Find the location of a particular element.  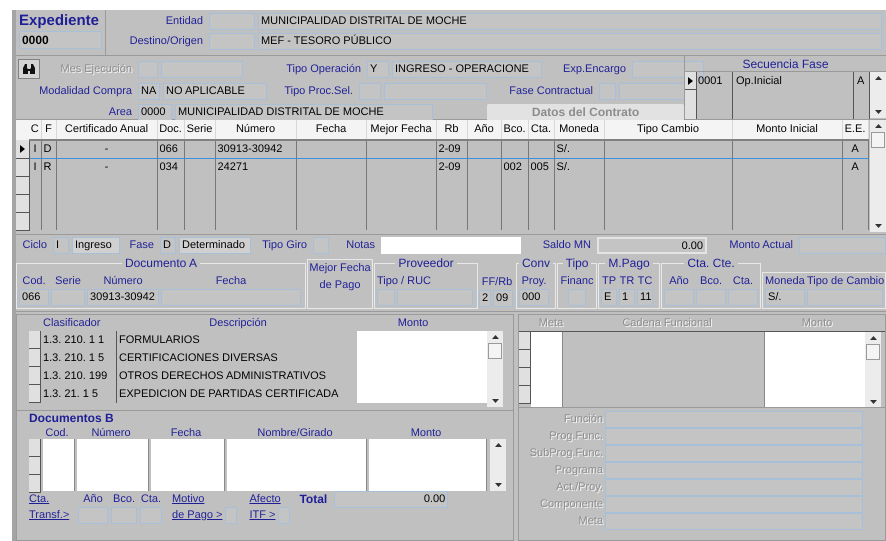

column-header: Bco. is located at coordinates (514, 130).